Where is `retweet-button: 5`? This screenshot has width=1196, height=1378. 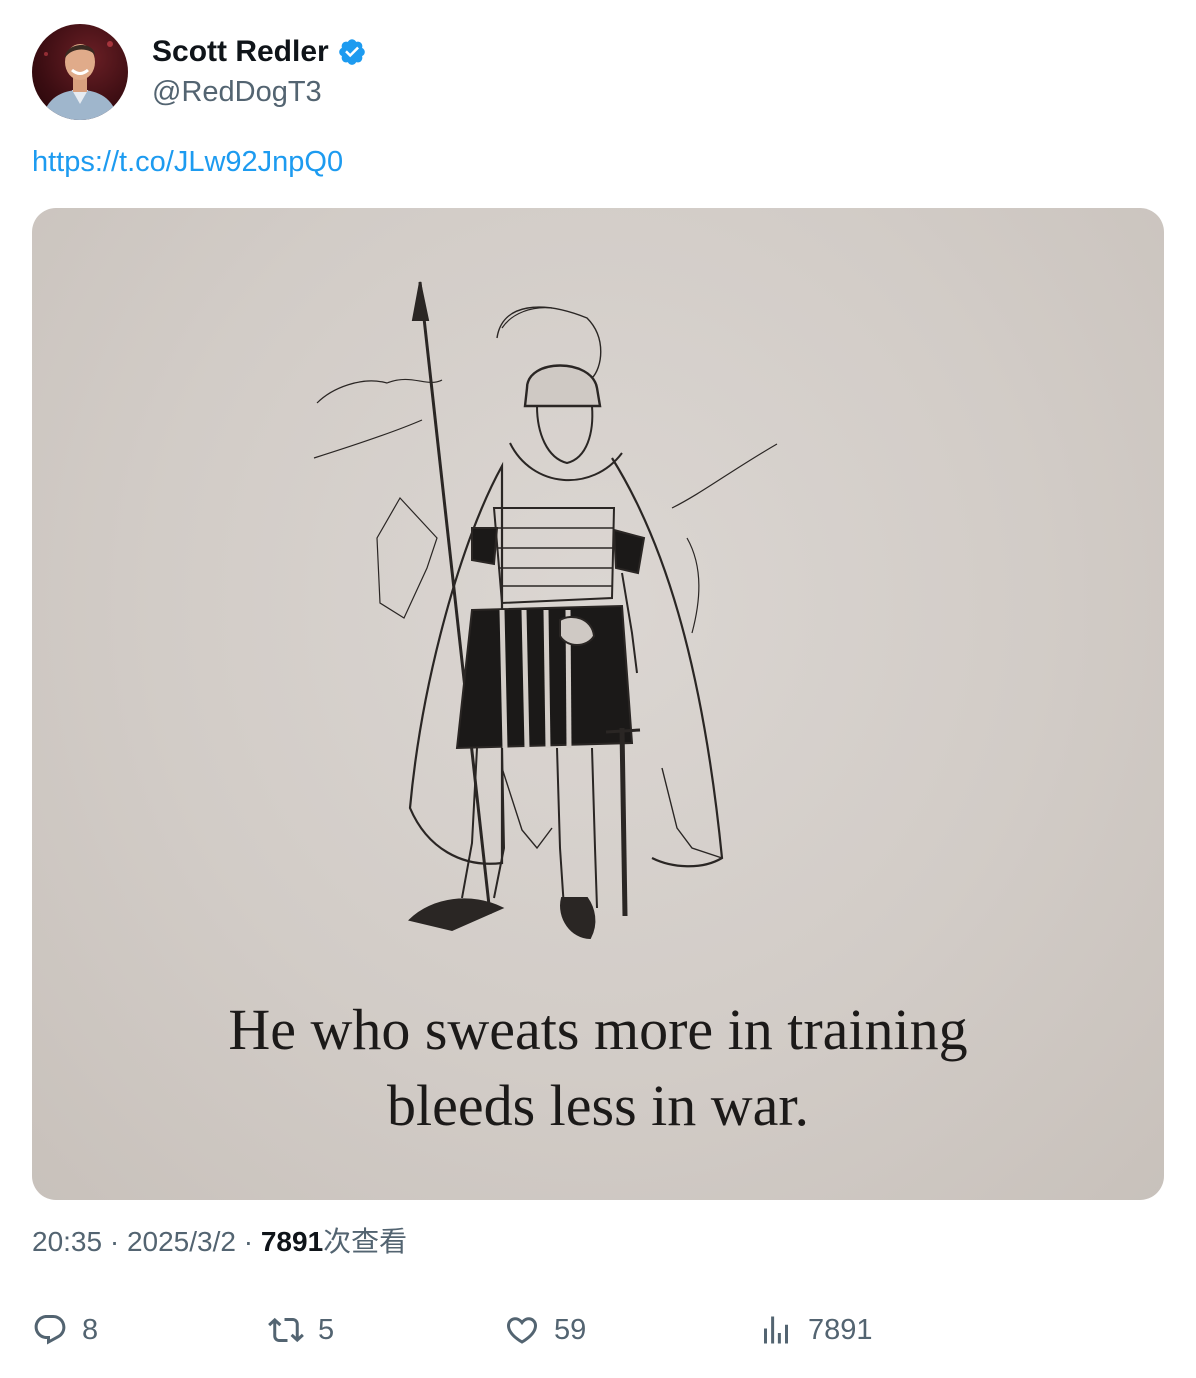 retweet-button: 5 is located at coordinates (301, 1330).